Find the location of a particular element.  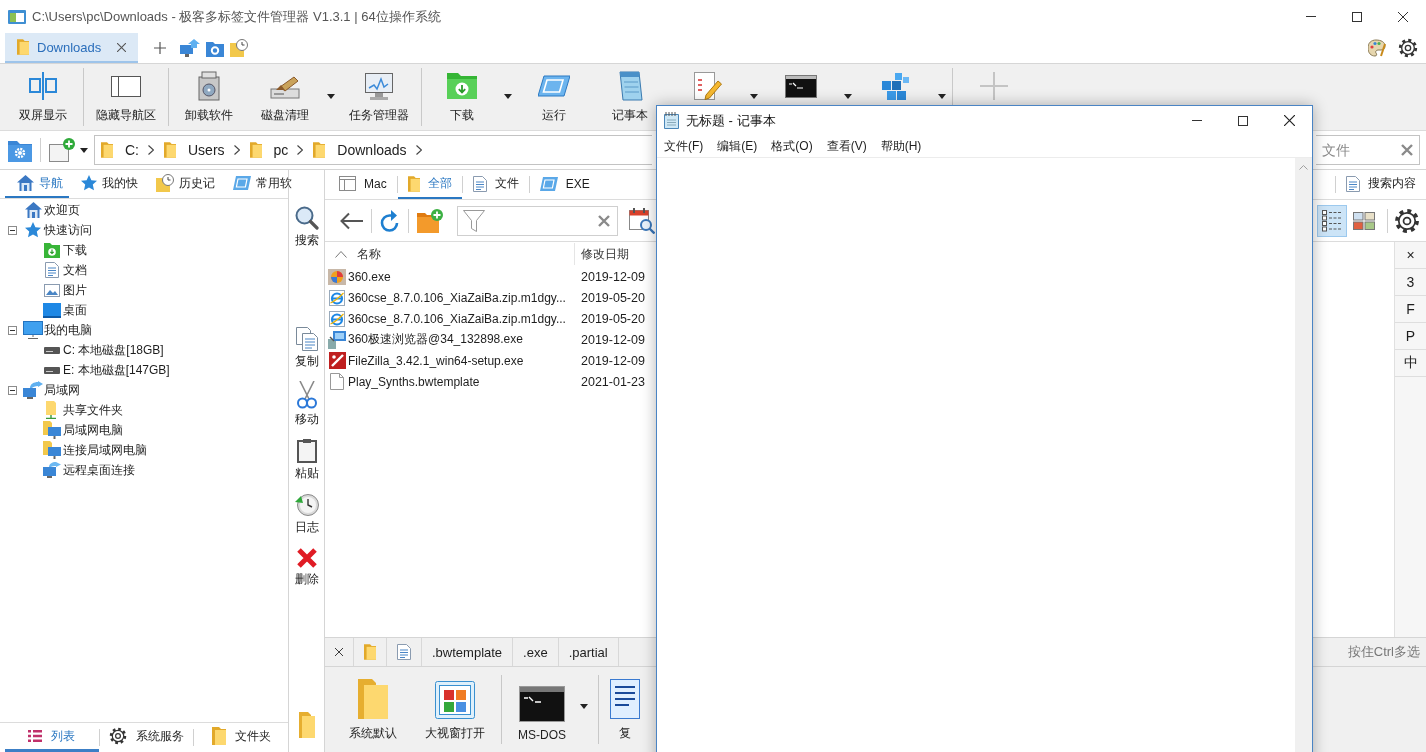

dropdown-button is located at coordinates (84, 150).